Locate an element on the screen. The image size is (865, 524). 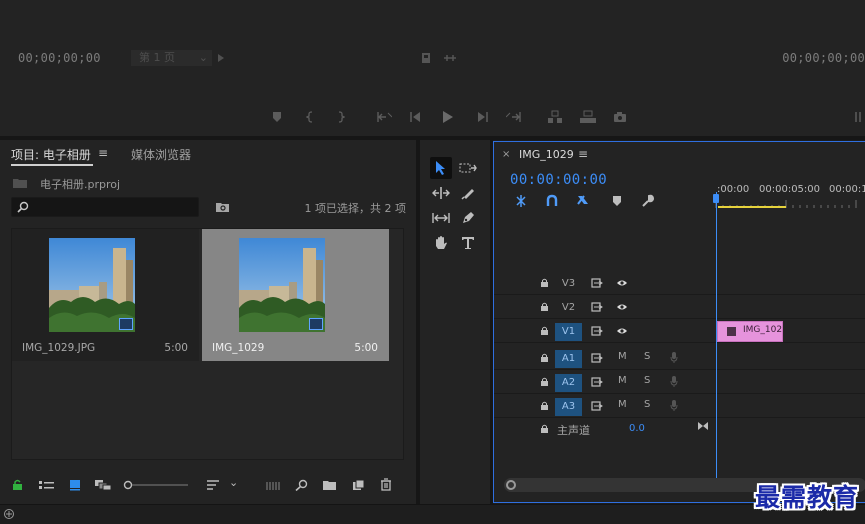
step-back-icon is located at coordinates (416, 117).